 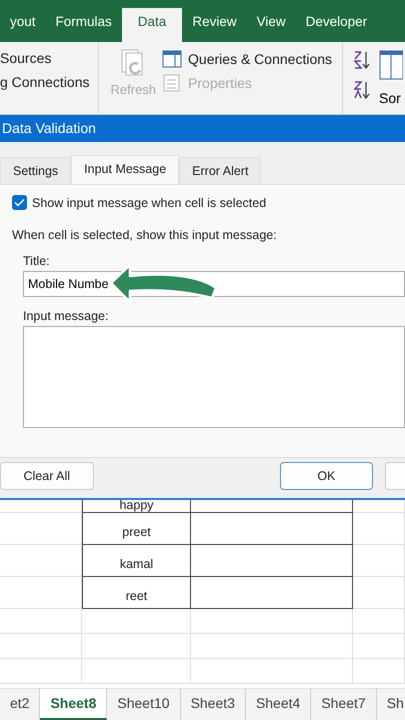 I want to click on sort-button: Sor, so click(x=391, y=98).